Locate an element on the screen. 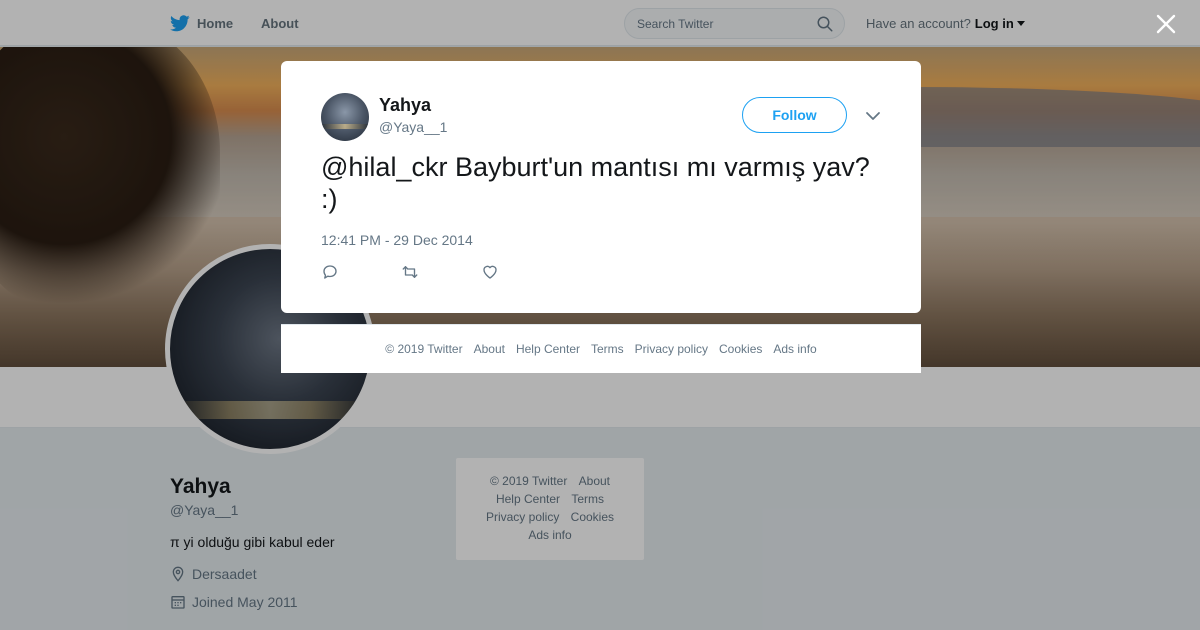  modal-footer-link-about: About is located at coordinates (489, 349).